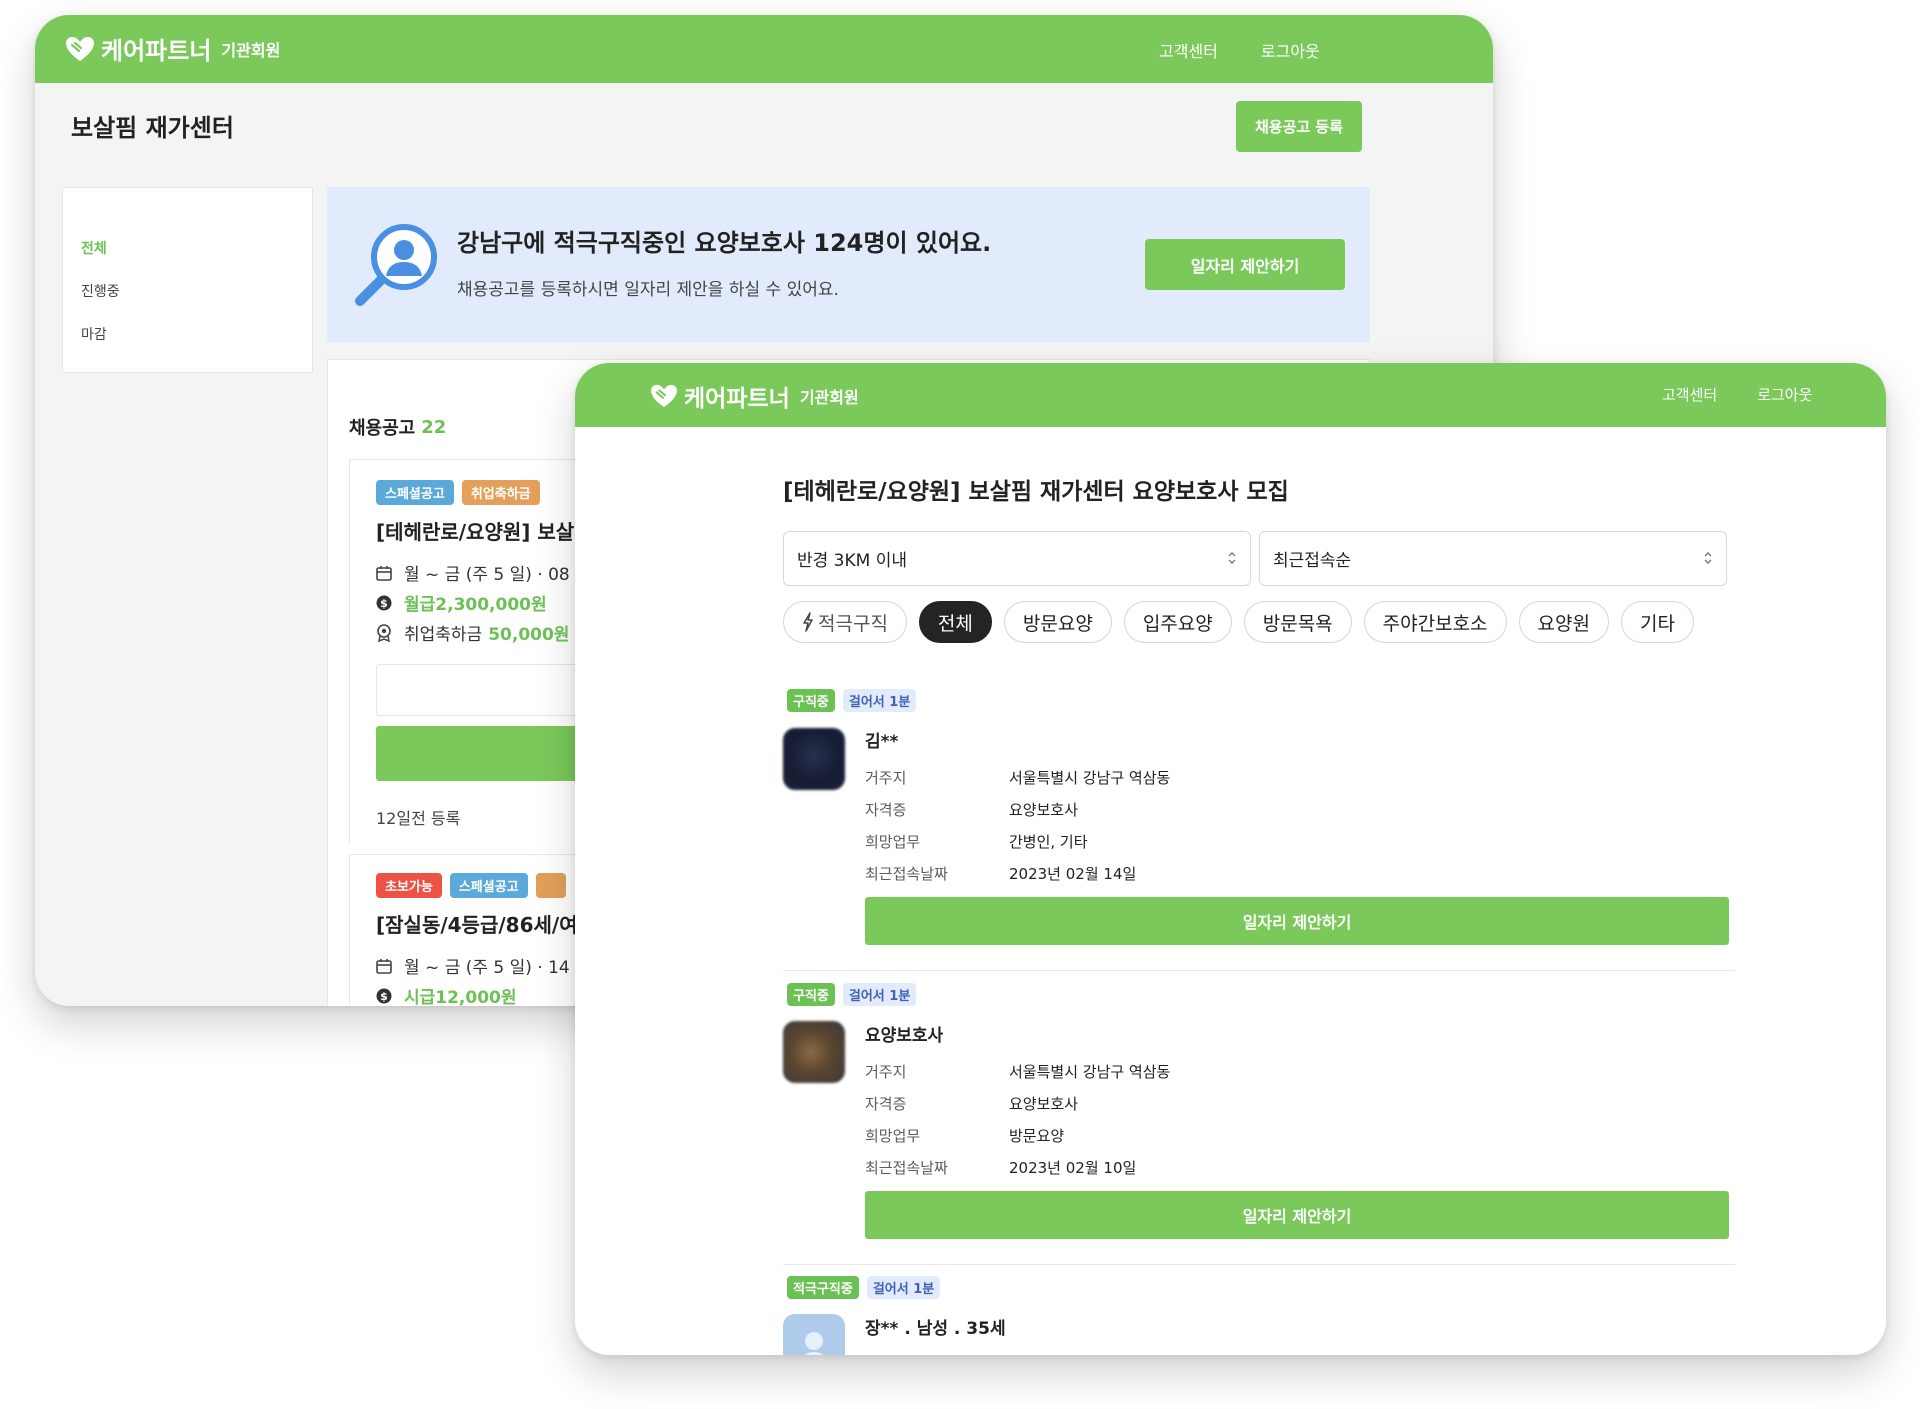 This screenshot has height=1409, width=1920. What do you see at coordinates (955, 622) in the screenshot?
I see `chip-all: 전체` at bounding box center [955, 622].